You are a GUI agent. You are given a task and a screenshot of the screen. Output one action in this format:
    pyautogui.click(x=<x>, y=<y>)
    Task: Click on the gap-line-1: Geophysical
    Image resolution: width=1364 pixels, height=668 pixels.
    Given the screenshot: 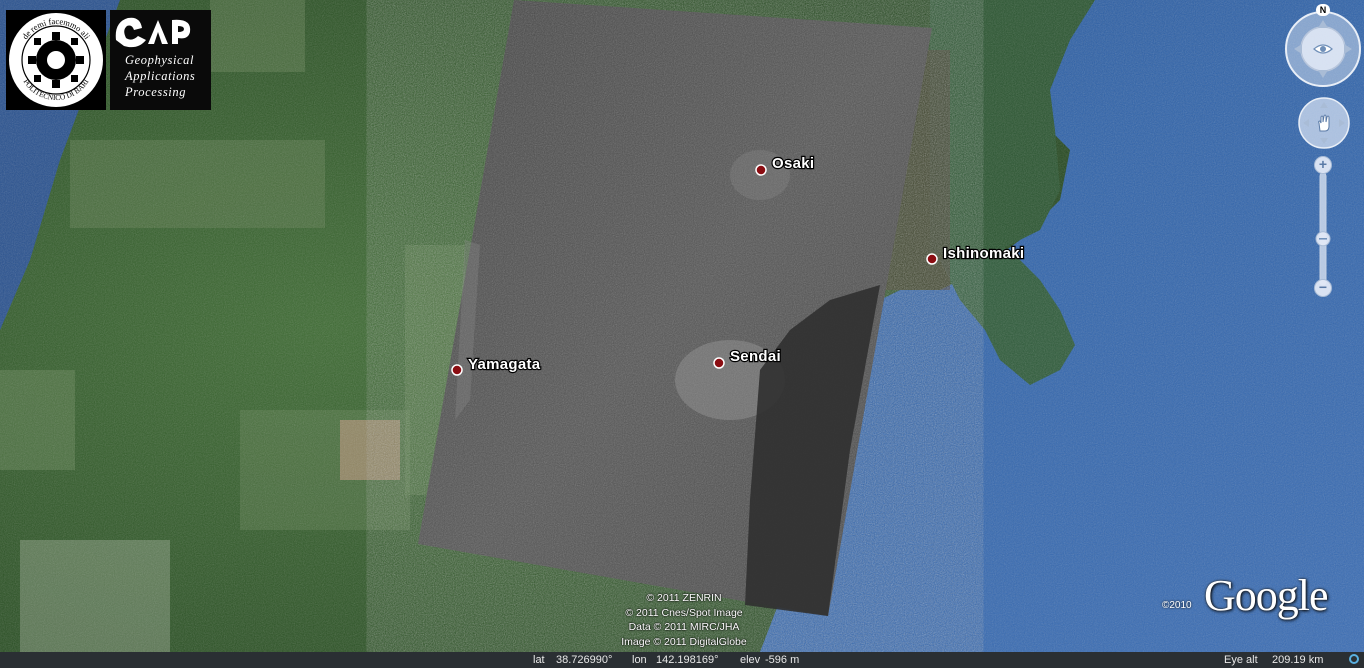 What is the action you would take?
    pyautogui.click(x=160, y=60)
    